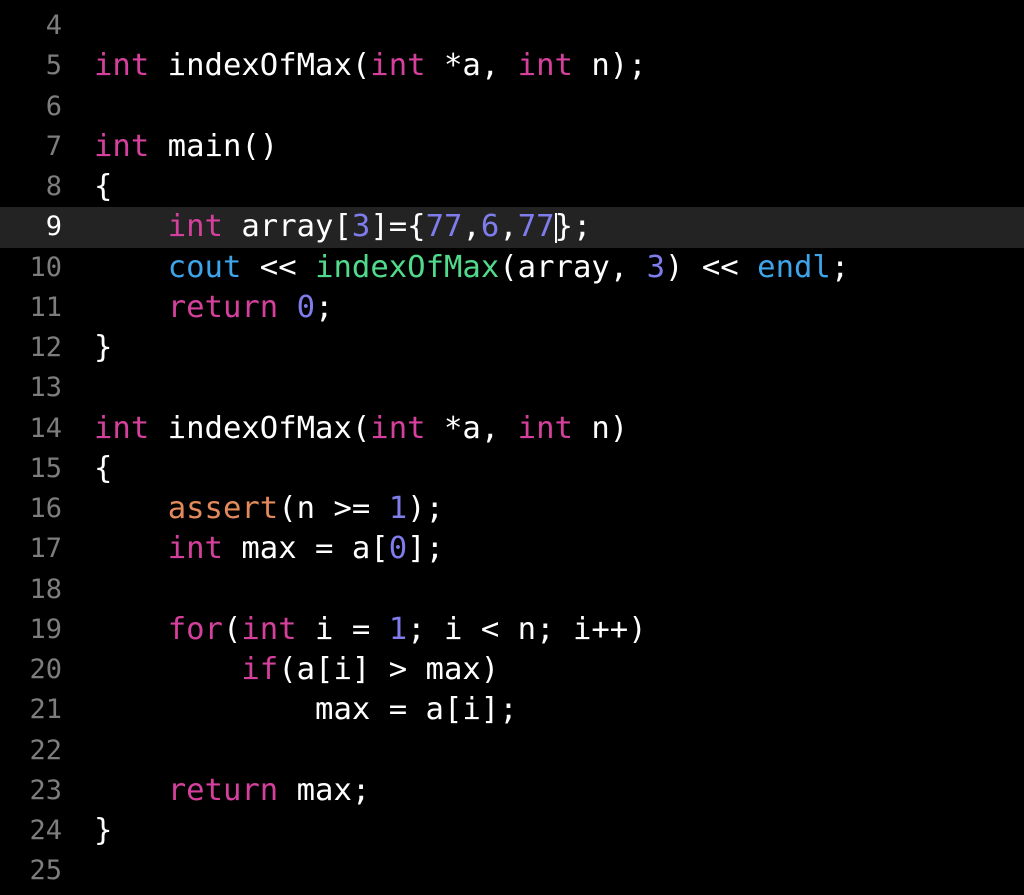 This screenshot has height=895, width=1024. What do you see at coordinates (407, 267) in the screenshot?
I see `function-call-token: indexOfMax` at bounding box center [407, 267].